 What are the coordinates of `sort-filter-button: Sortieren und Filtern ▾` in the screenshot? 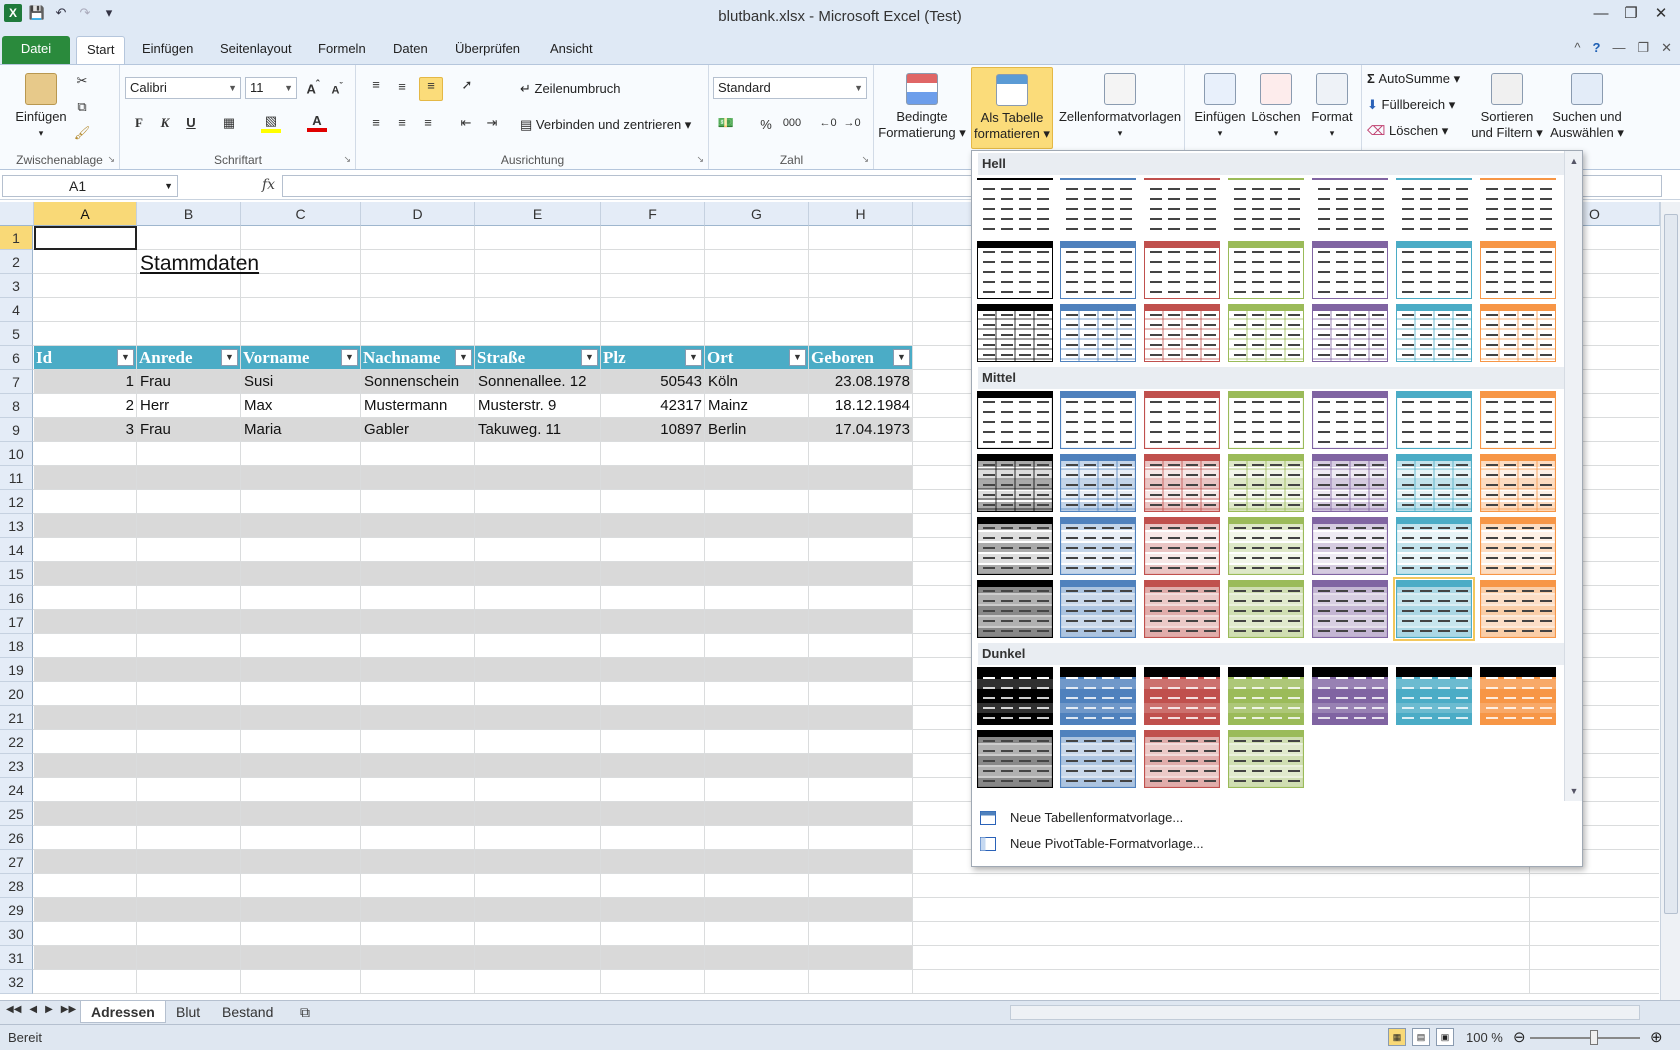 It's located at (1507, 107).